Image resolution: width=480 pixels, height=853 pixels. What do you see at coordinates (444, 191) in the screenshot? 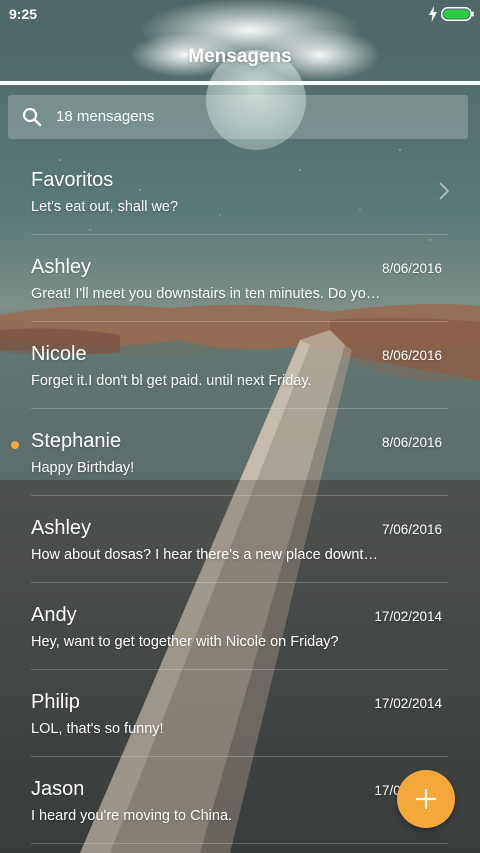
I see `chevron-right-icon` at bounding box center [444, 191].